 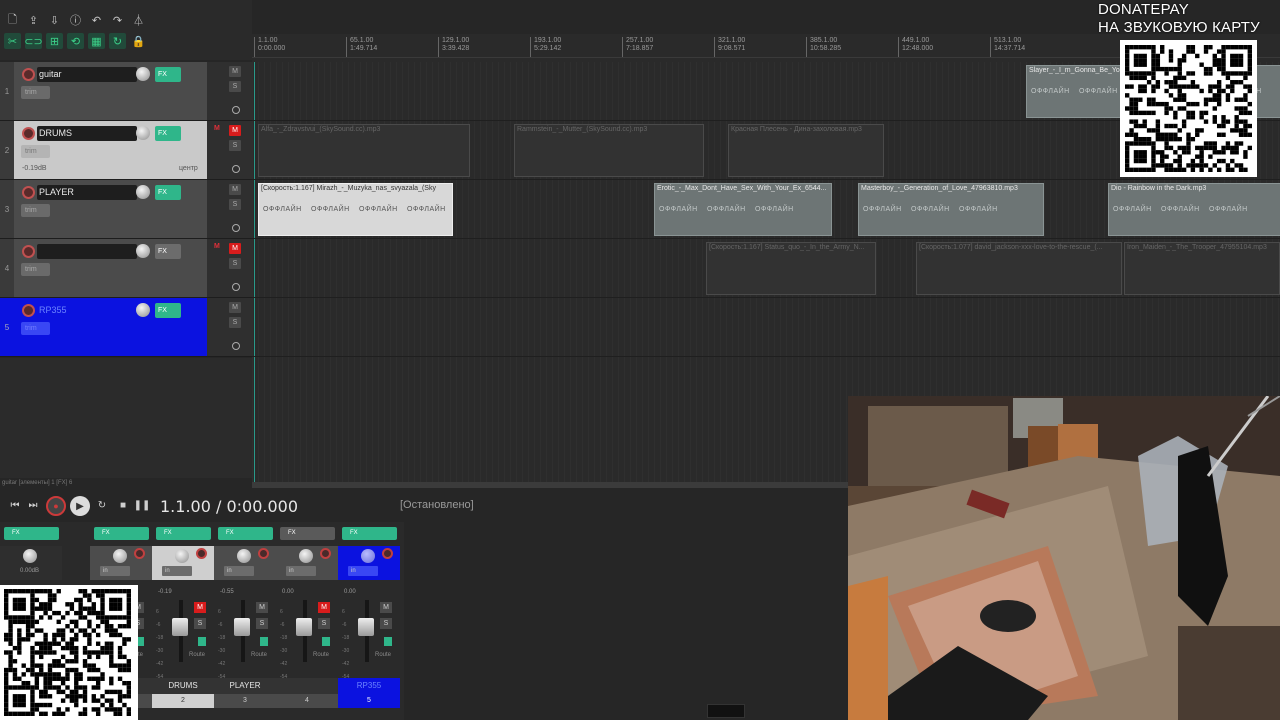 I want to click on track-name-field: guitar, so click(x=87, y=74).